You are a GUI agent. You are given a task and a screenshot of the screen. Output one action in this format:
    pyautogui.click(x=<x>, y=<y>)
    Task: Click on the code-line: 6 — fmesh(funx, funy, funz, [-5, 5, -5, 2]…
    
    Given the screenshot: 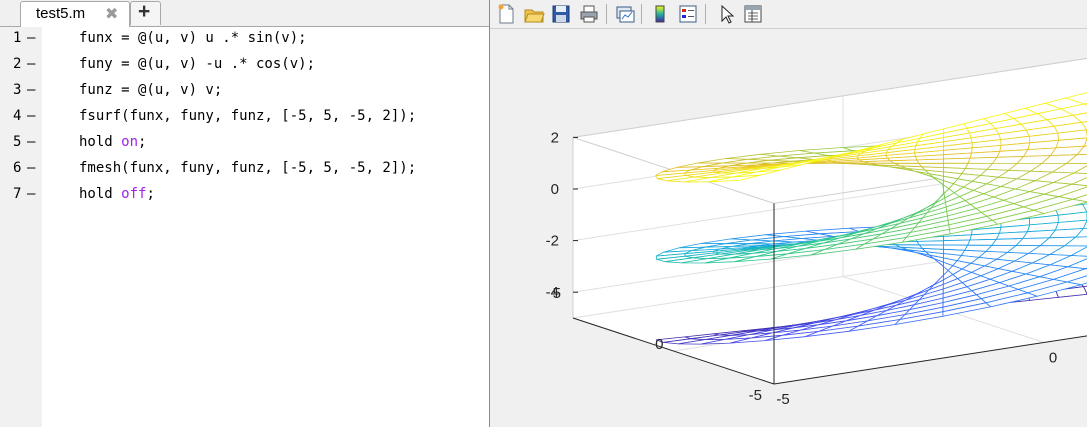 What is the action you would take?
    pyautogui.click(x=244, y=173)
    